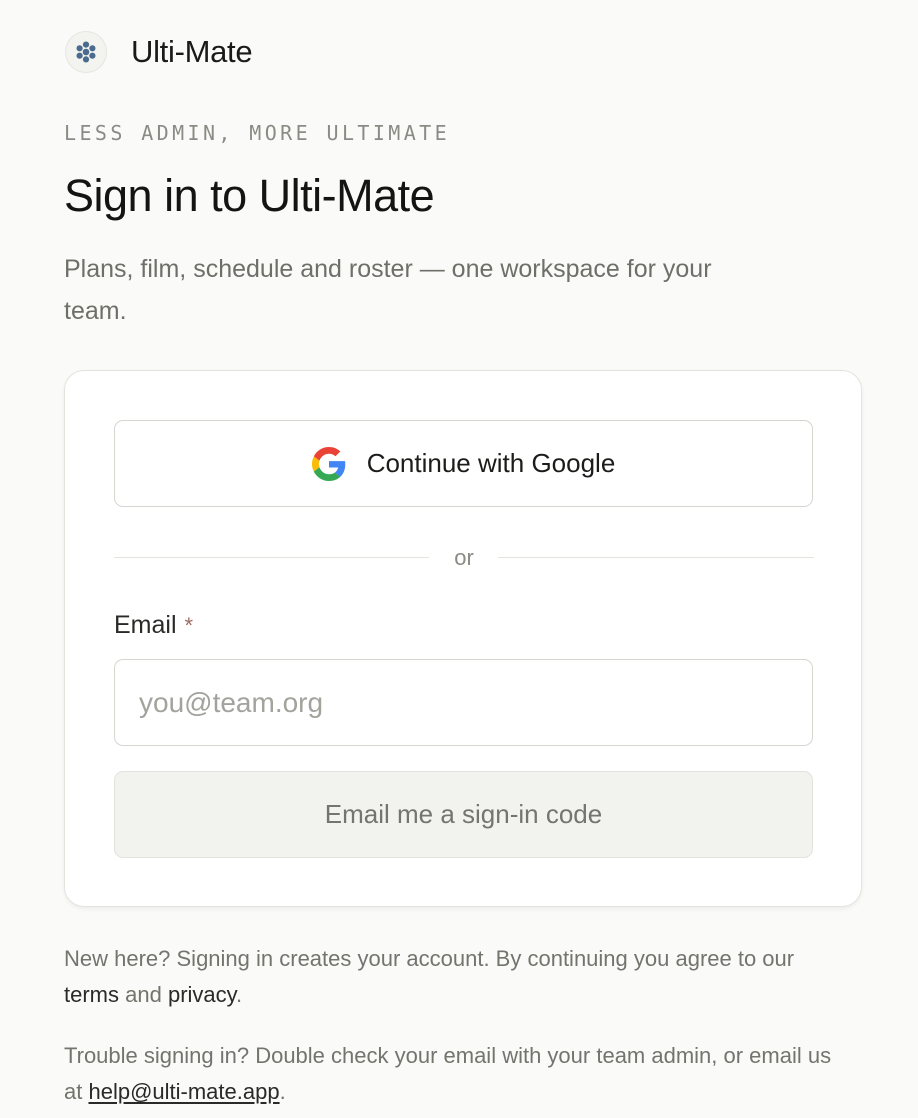  What do you see at coordinates (328, 463) in the screenshot?
I see `google-g-icon` at bounding box center [328, 463].